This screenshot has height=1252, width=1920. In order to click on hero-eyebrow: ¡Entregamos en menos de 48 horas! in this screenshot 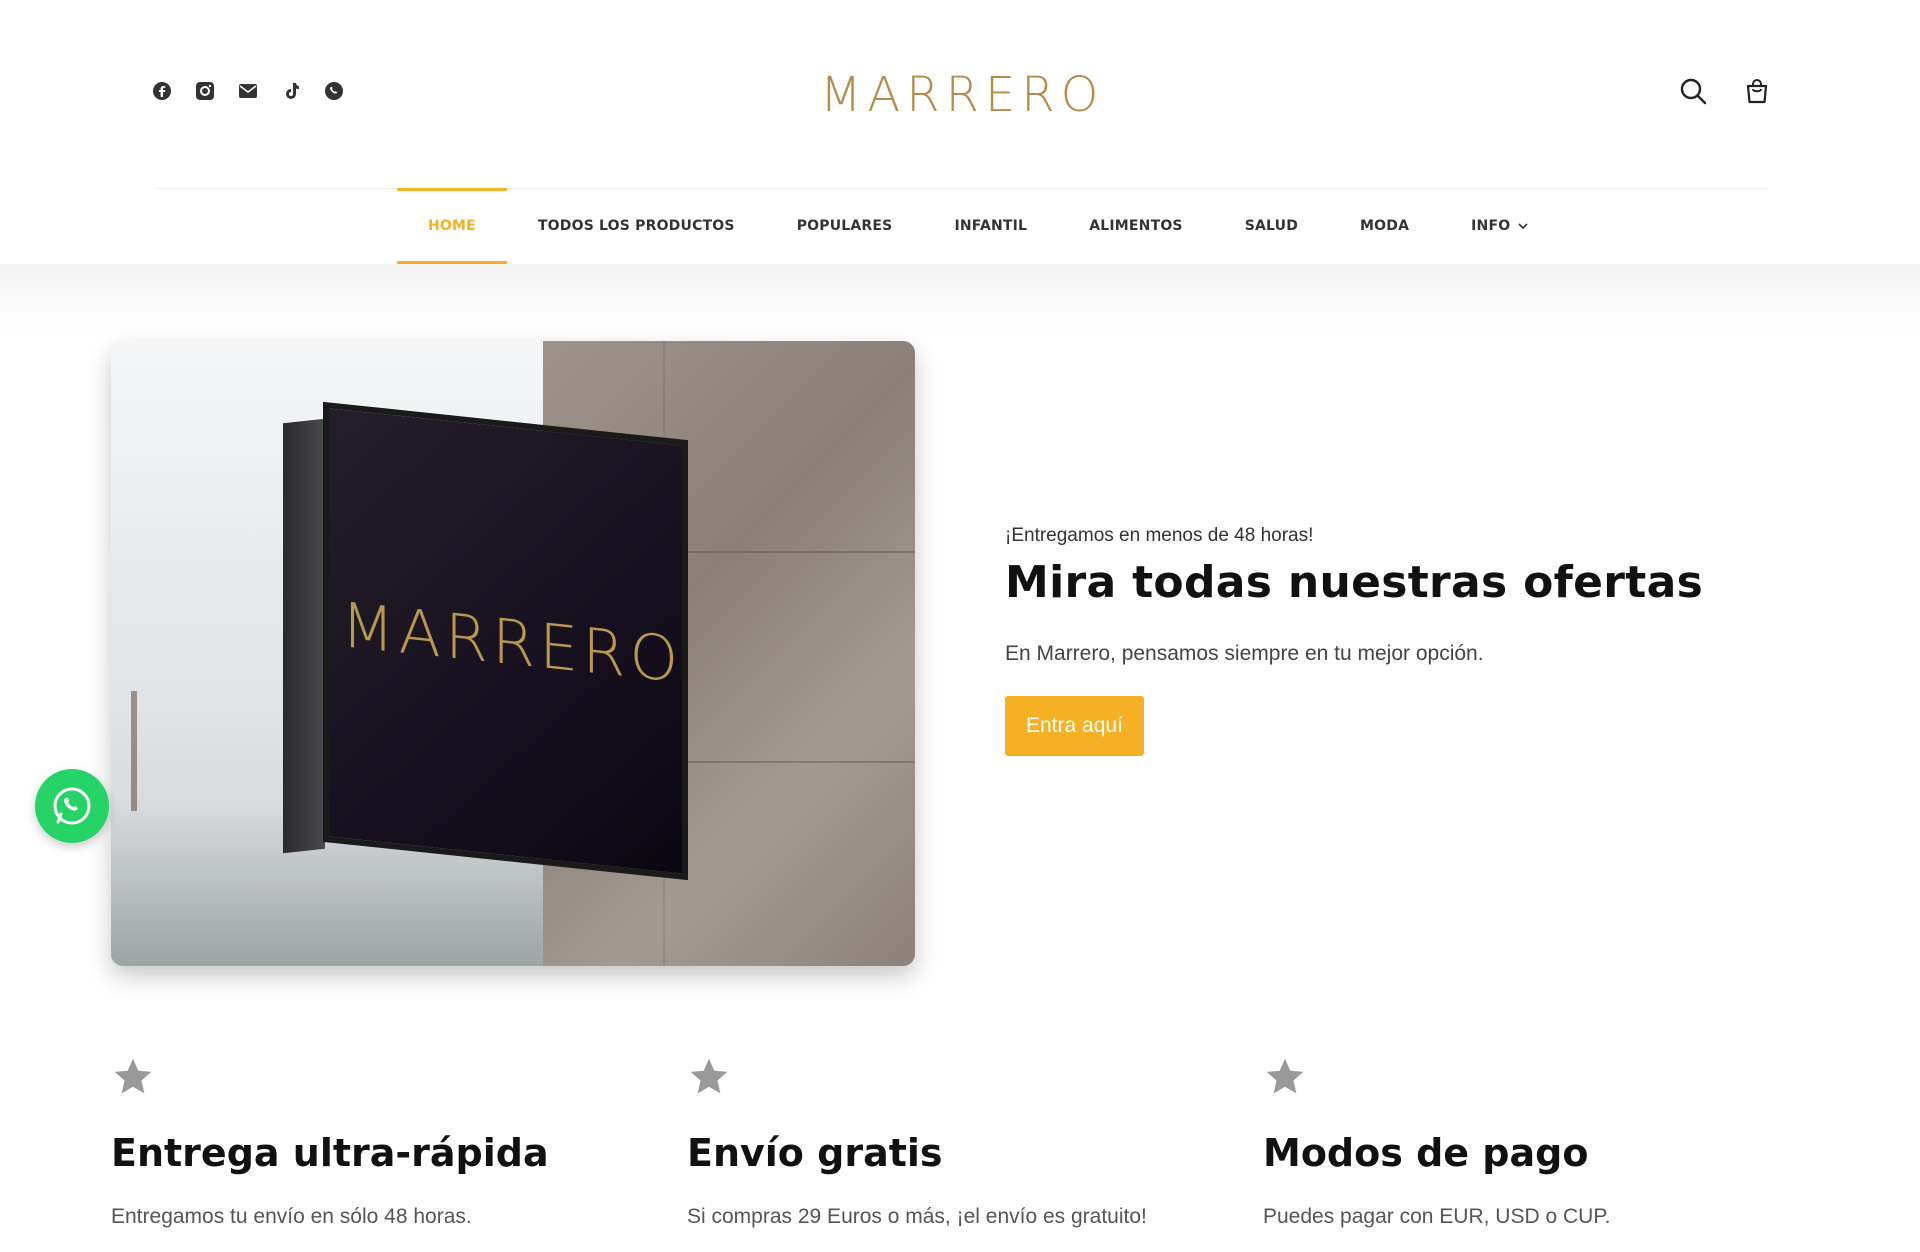, I will do `click(1159, 535)`.